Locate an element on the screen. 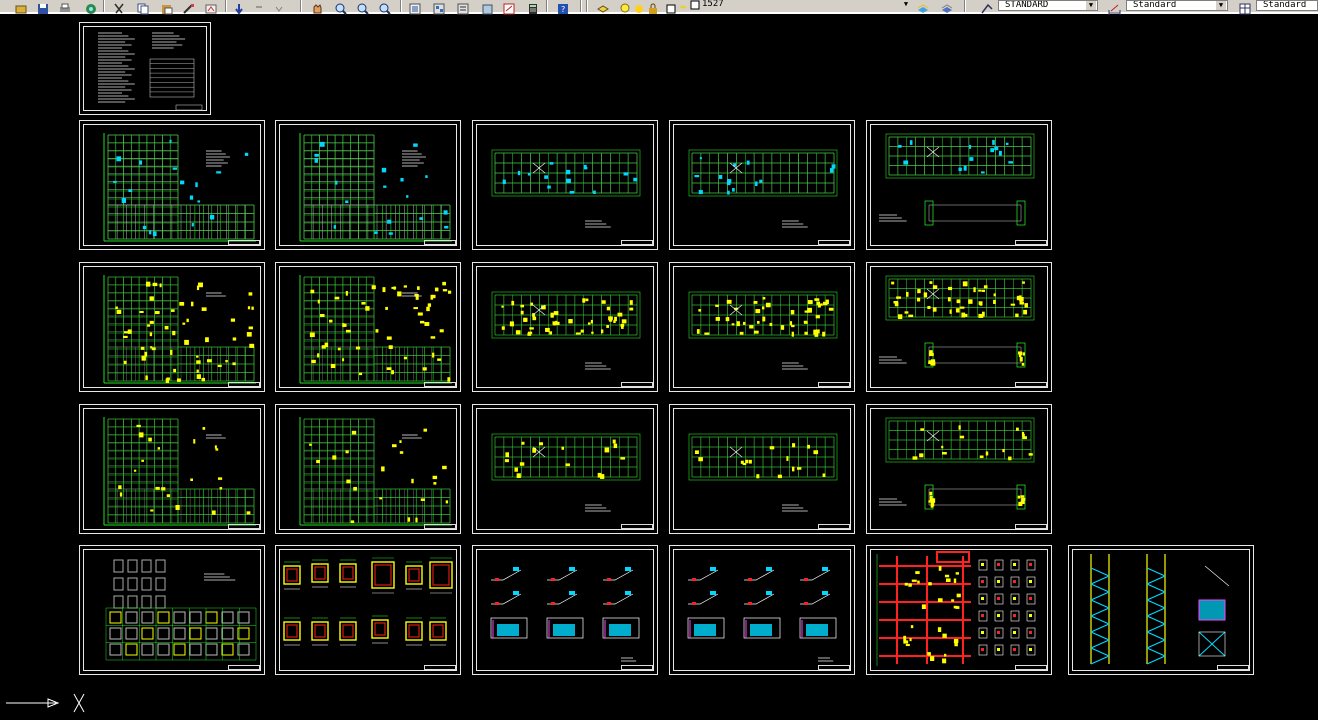  layer-extra-icon is located at coordinates (683, 6).